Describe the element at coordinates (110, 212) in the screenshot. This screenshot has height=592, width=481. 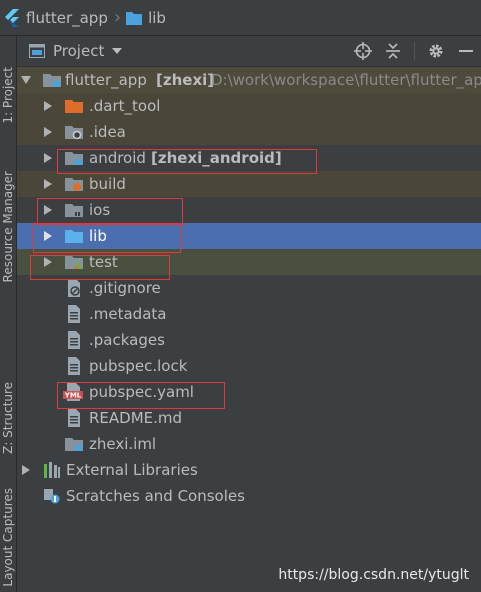
I see `highlight-box-ios` at that location.